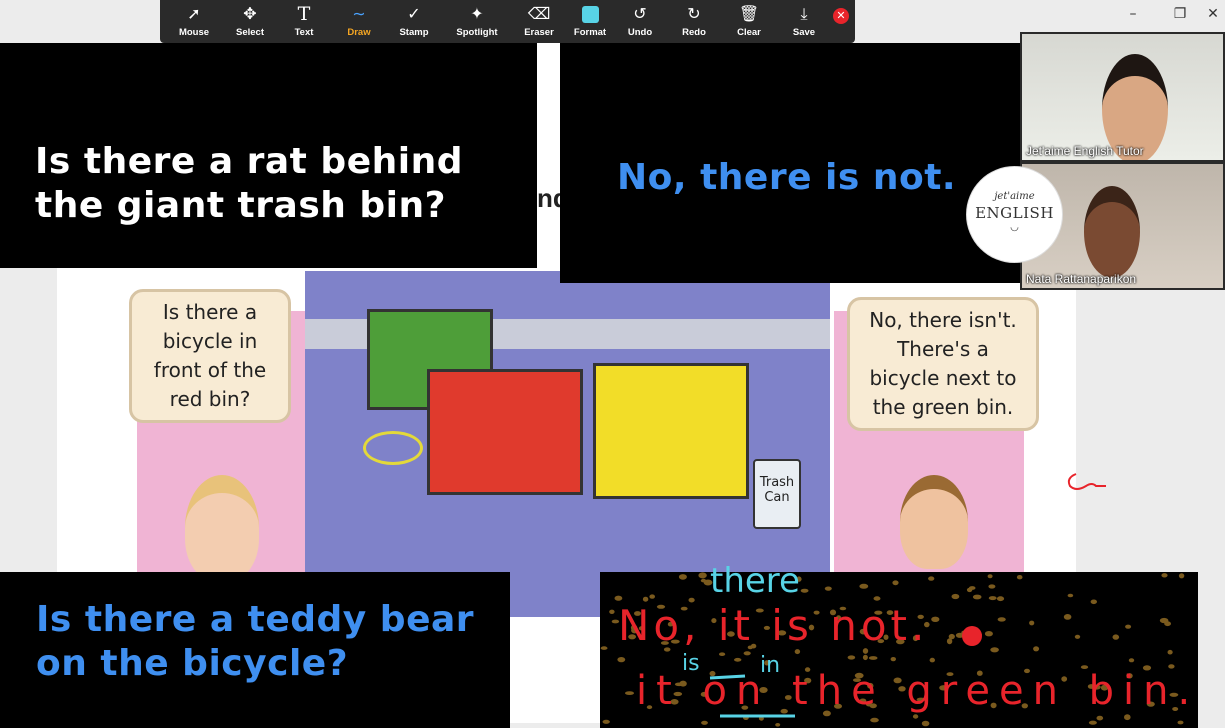  Describe the element at coordinates (917, 691) in the screenshot. I see `ink-line-2: it on the green bin.` at that location.